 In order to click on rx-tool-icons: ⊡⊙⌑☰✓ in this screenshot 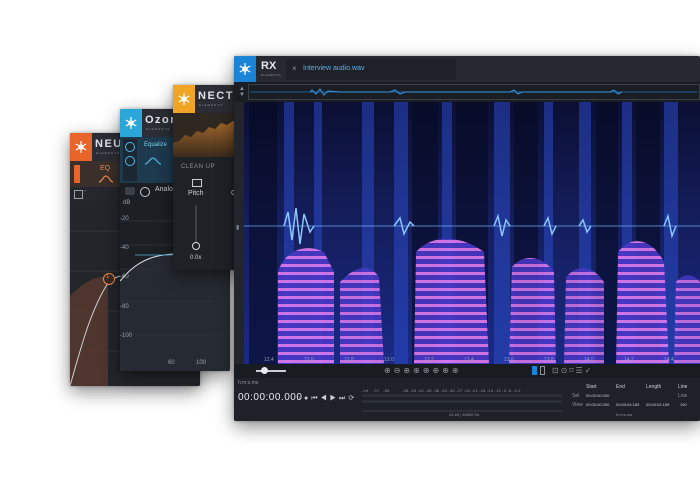, I will do `click(572, 370)`.